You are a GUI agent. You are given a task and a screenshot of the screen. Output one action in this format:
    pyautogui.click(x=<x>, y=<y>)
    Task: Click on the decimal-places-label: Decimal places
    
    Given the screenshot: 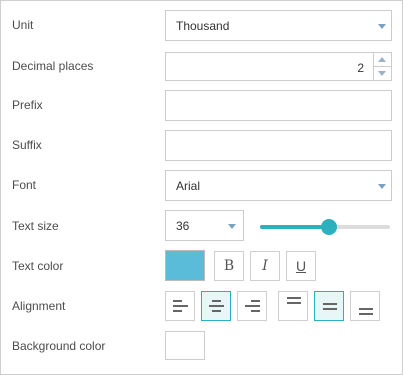 What is the action you would take?
    pyautogui.click(x=53, y=66)
    